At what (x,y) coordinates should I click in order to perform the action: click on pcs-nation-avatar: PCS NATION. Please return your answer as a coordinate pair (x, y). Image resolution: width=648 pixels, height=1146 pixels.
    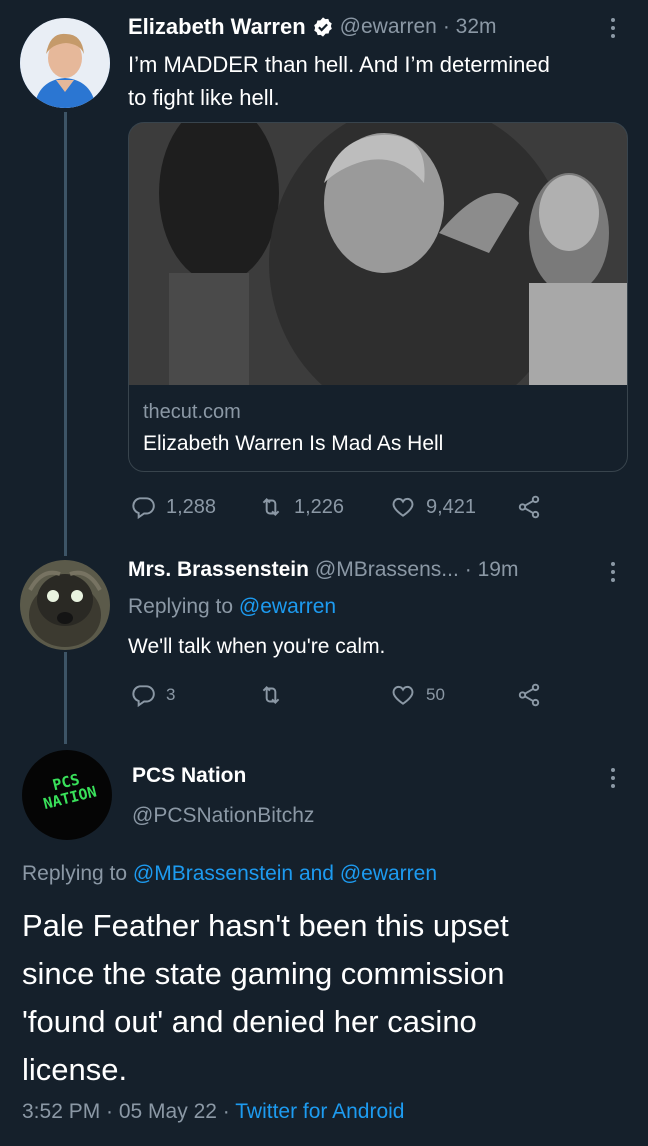
    Looking at the image, I should click on (67, 795).